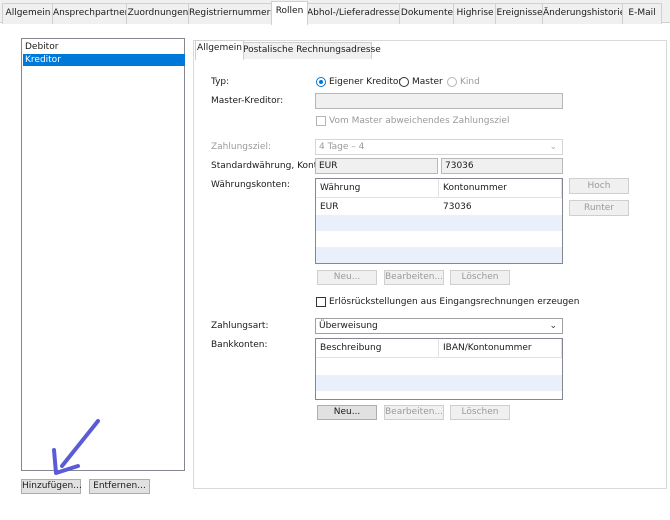  Describe the element at coordinates (519, 13) in the screenshot. I see `tab-ereignisse: Ereignisse` at that location.